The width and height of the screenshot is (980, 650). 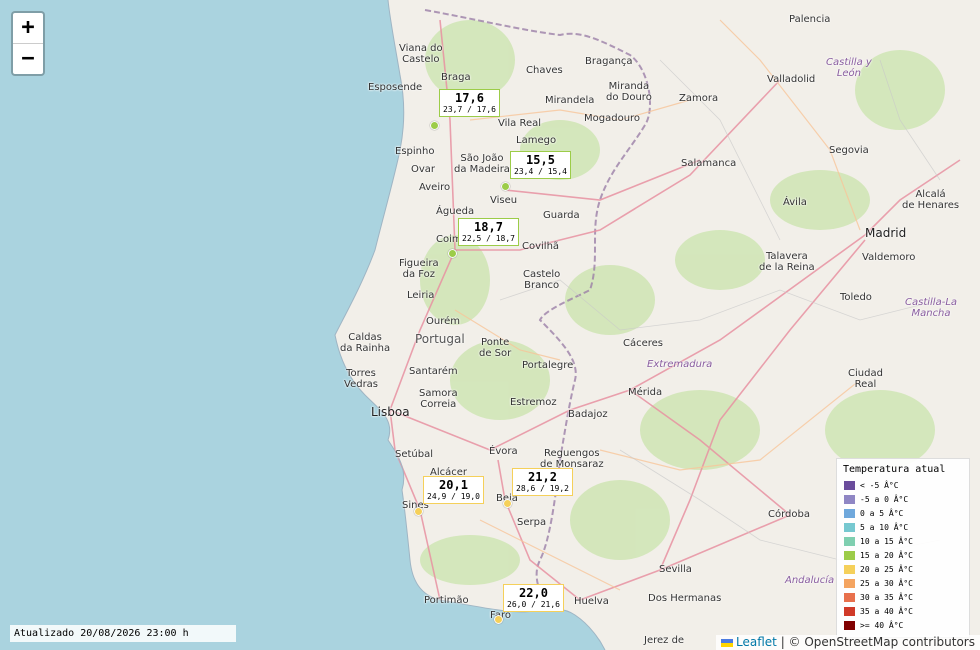 I want to click on legend-row: >= 40 Â°C, so click(x=903, y=625).